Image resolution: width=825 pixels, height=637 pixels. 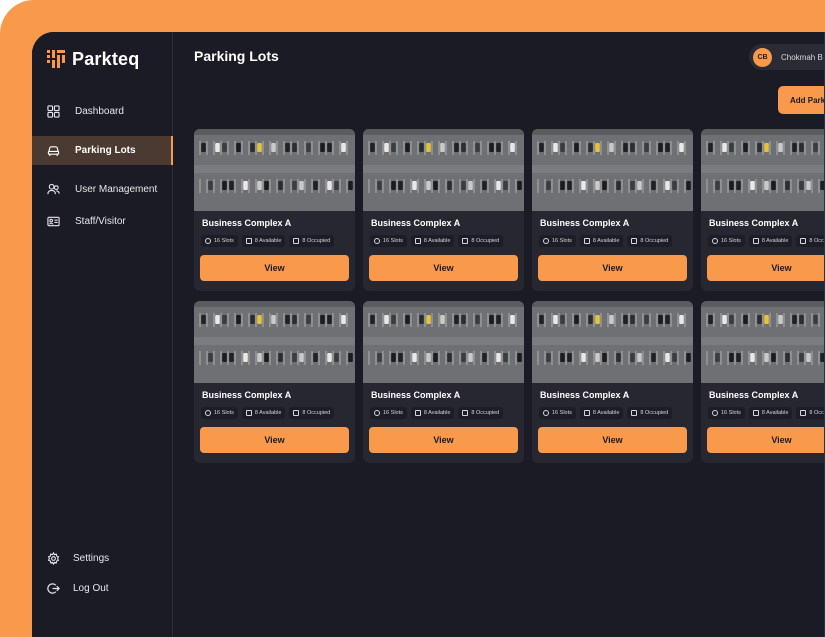 What do you see at coordinates (417, 413) in the screenshot?
I see `car-available-icon` at bounding box center [417, 413].